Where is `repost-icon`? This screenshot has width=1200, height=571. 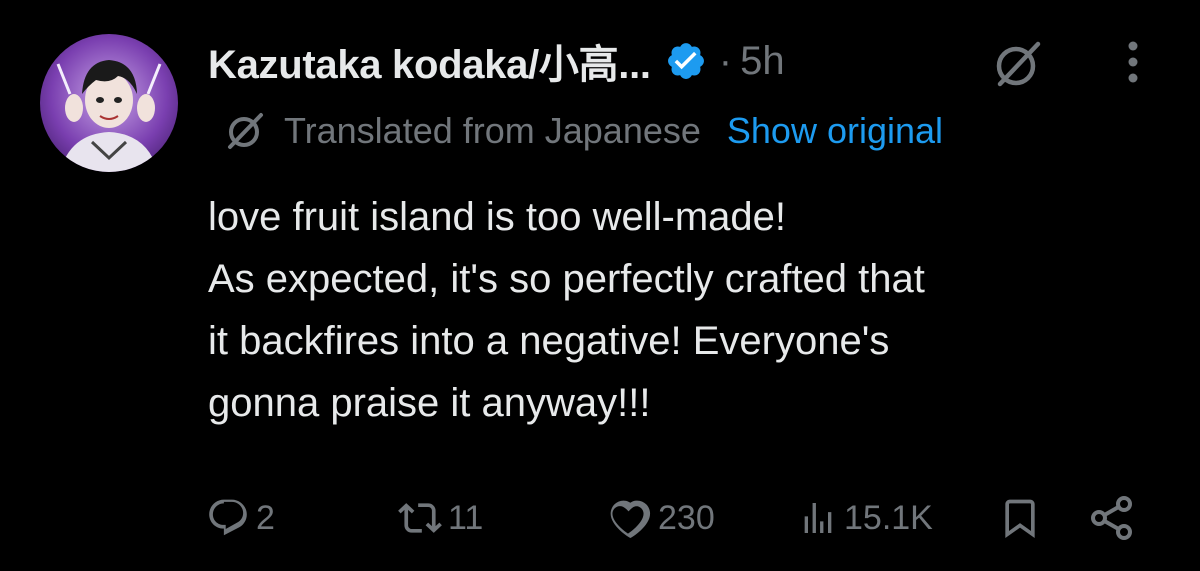
repost-icon is located at coordinates (420, 518).